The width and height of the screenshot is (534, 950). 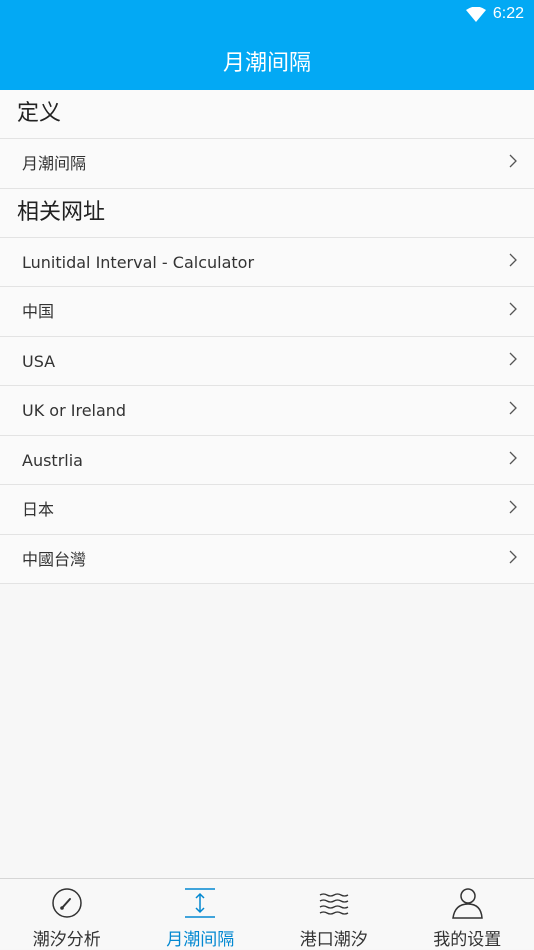 What do you see at coordinates (267, 560) in the screenshot?
I see `list-item-taiwan: 中國台灣` at bounding box center [267, 560].